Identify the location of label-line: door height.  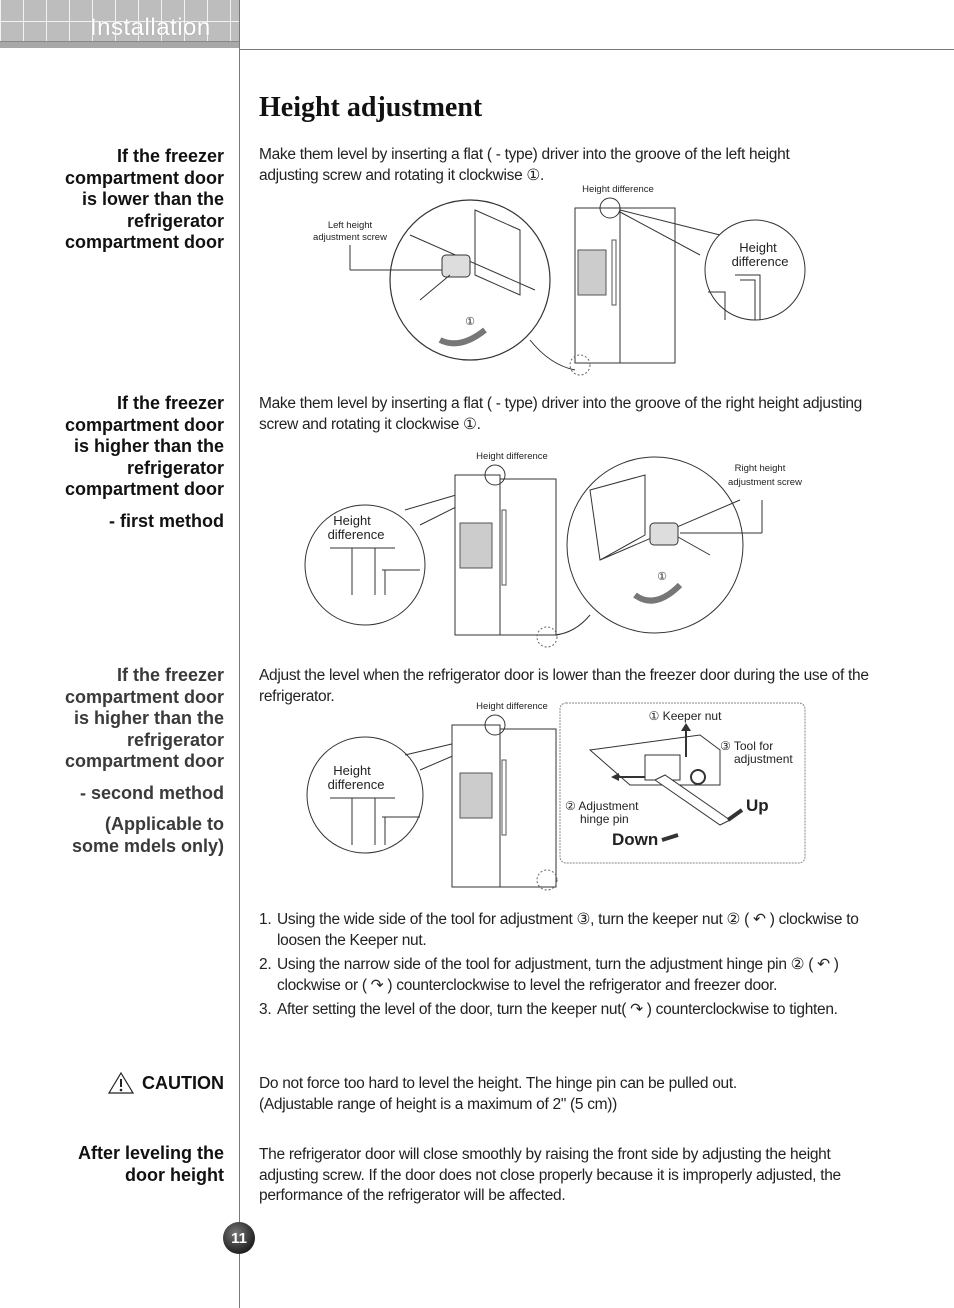
(174, 1174).